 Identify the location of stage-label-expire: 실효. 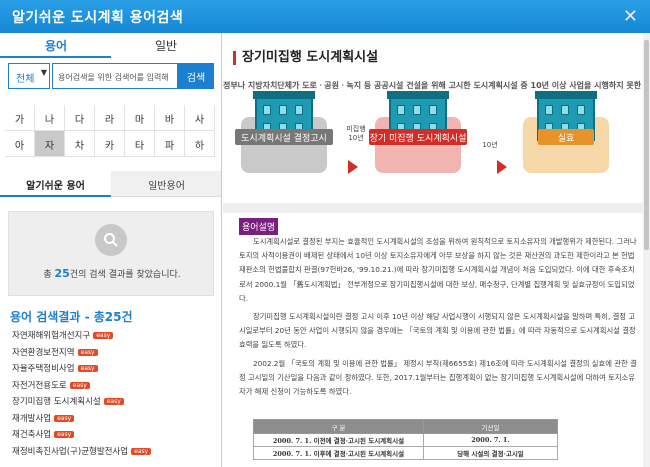
(566, 137).